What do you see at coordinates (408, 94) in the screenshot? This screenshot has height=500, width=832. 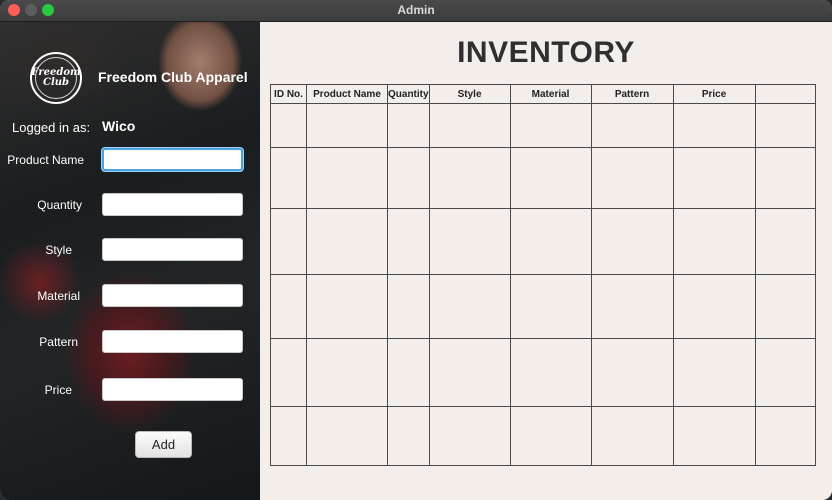 I see `column-header-quantity: Quantity` at bounding box center [408, 94].